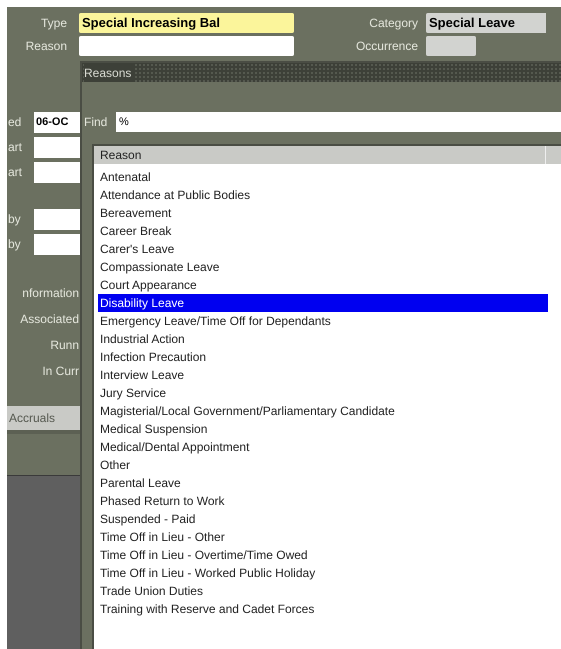 The width and height of the screenshot is (561, 649). Describe the element at coordinates (323, 195) in the screenshot. I see `reason-item: Attendance at Public Bodies` at that location.